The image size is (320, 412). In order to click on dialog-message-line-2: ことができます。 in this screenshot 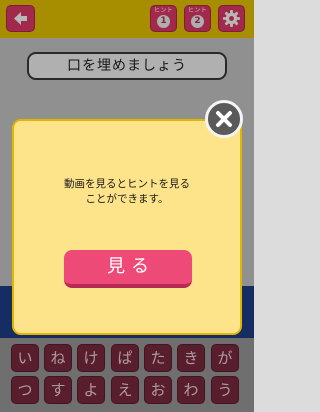, I will do `click(127, 199)`.